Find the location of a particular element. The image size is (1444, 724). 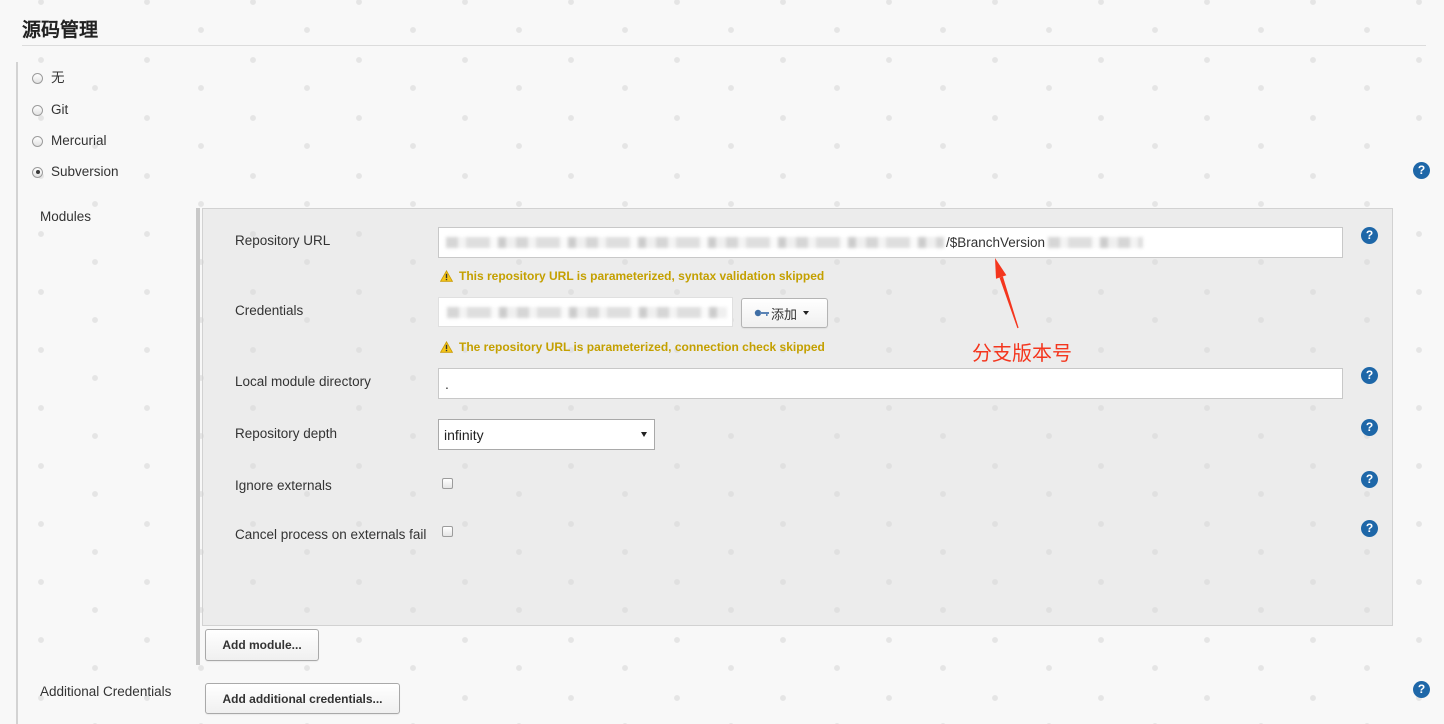

section-left-border is located at coordinates (17, 393).